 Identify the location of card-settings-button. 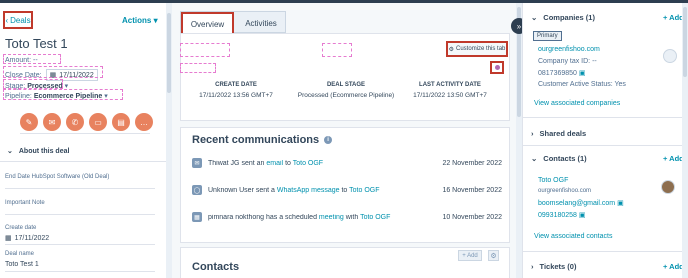
(497, 67).